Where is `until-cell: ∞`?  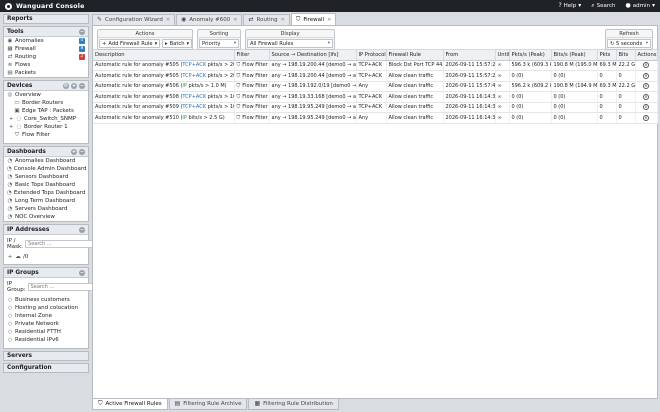
until-cell: ∞ is located at coordinates (502, 76).